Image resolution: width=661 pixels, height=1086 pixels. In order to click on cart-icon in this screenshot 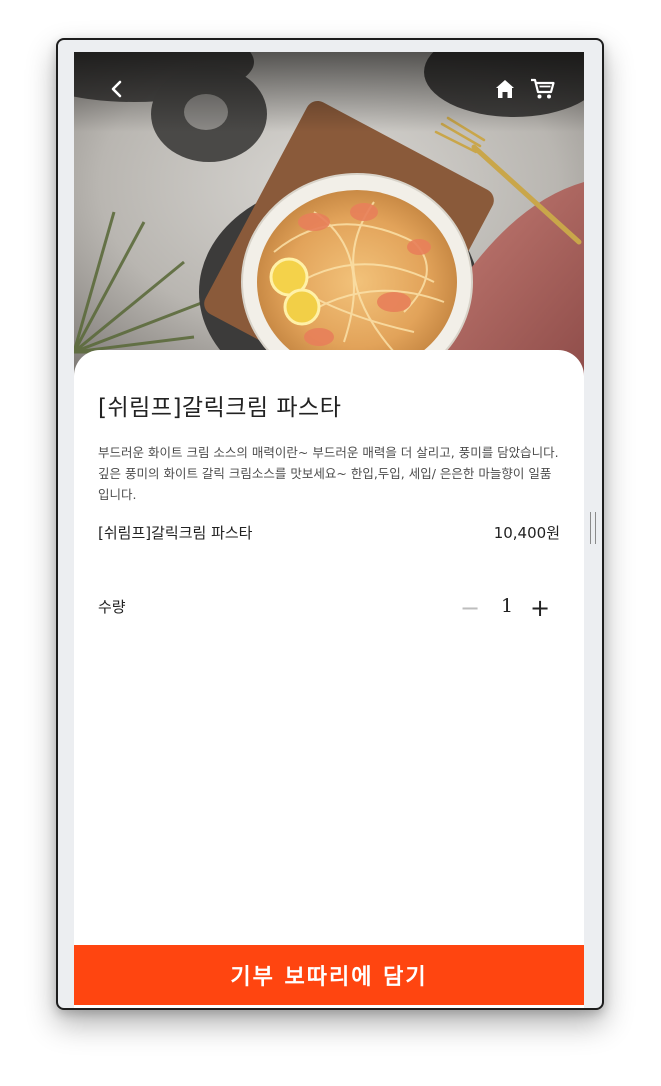, I will do `click(543, 88)`.